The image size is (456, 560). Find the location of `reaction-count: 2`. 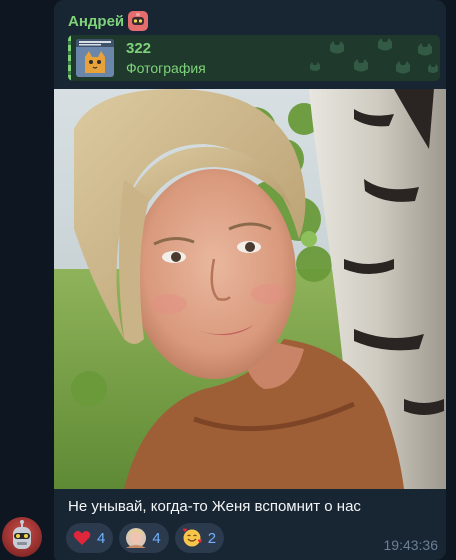

reaction-count: 2 is located at coordinates (212, 538).